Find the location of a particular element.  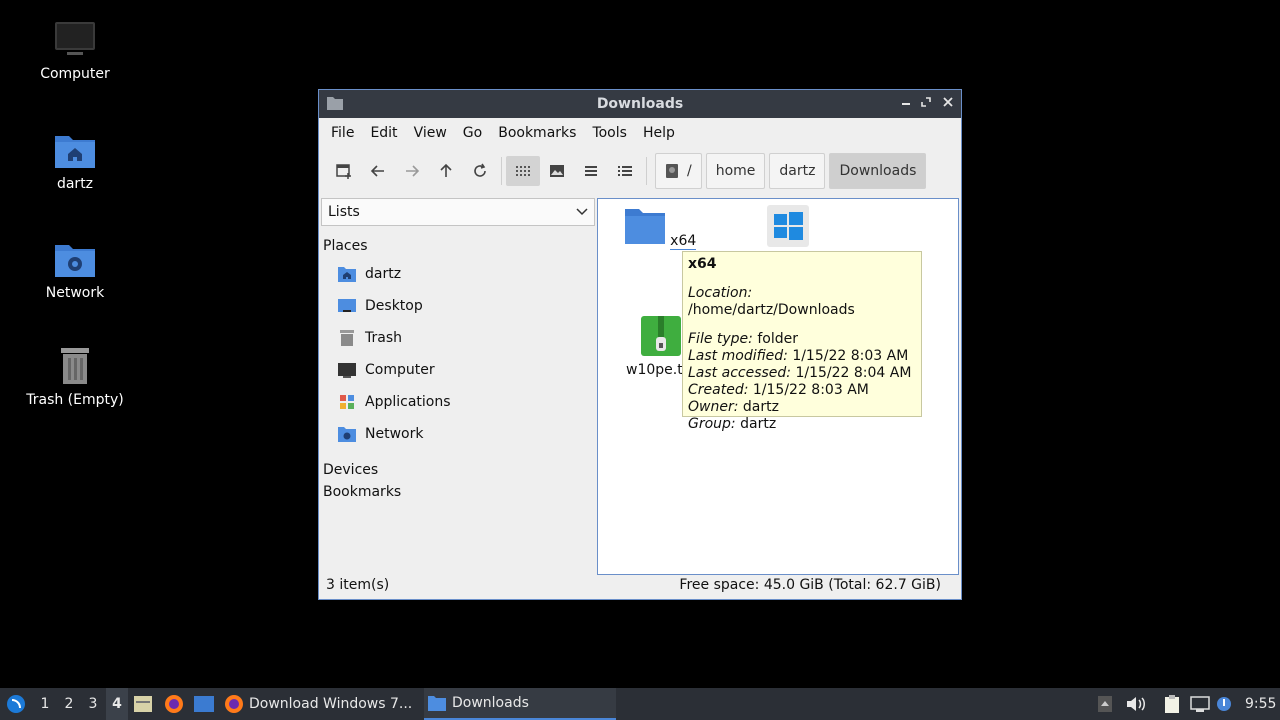

tray-upload-icon is located at coordinates (1107, 704).